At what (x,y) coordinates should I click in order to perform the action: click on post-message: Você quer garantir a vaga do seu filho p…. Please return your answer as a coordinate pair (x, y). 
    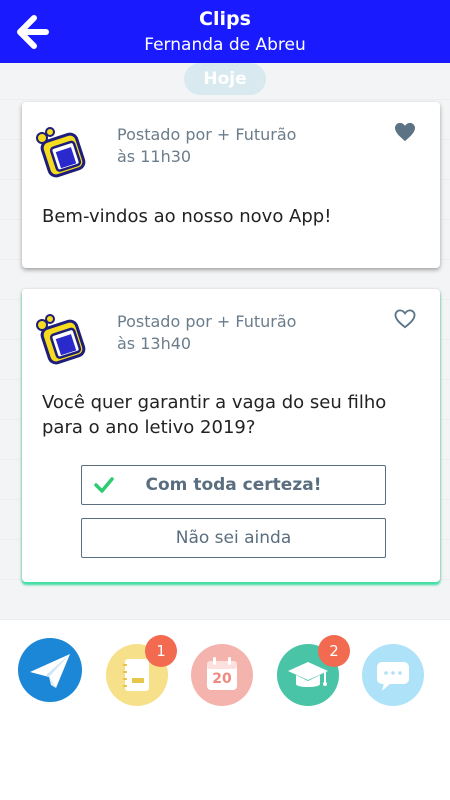
    Looking at the image, I should click on (214, 415).